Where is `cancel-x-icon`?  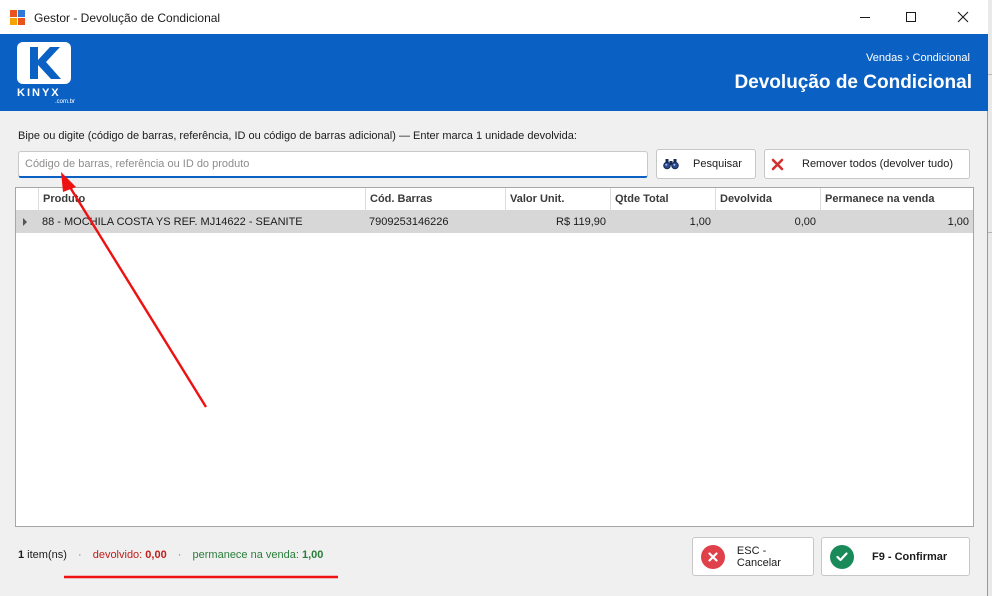 cancel-x-icon is located at coordinates (713, 556).